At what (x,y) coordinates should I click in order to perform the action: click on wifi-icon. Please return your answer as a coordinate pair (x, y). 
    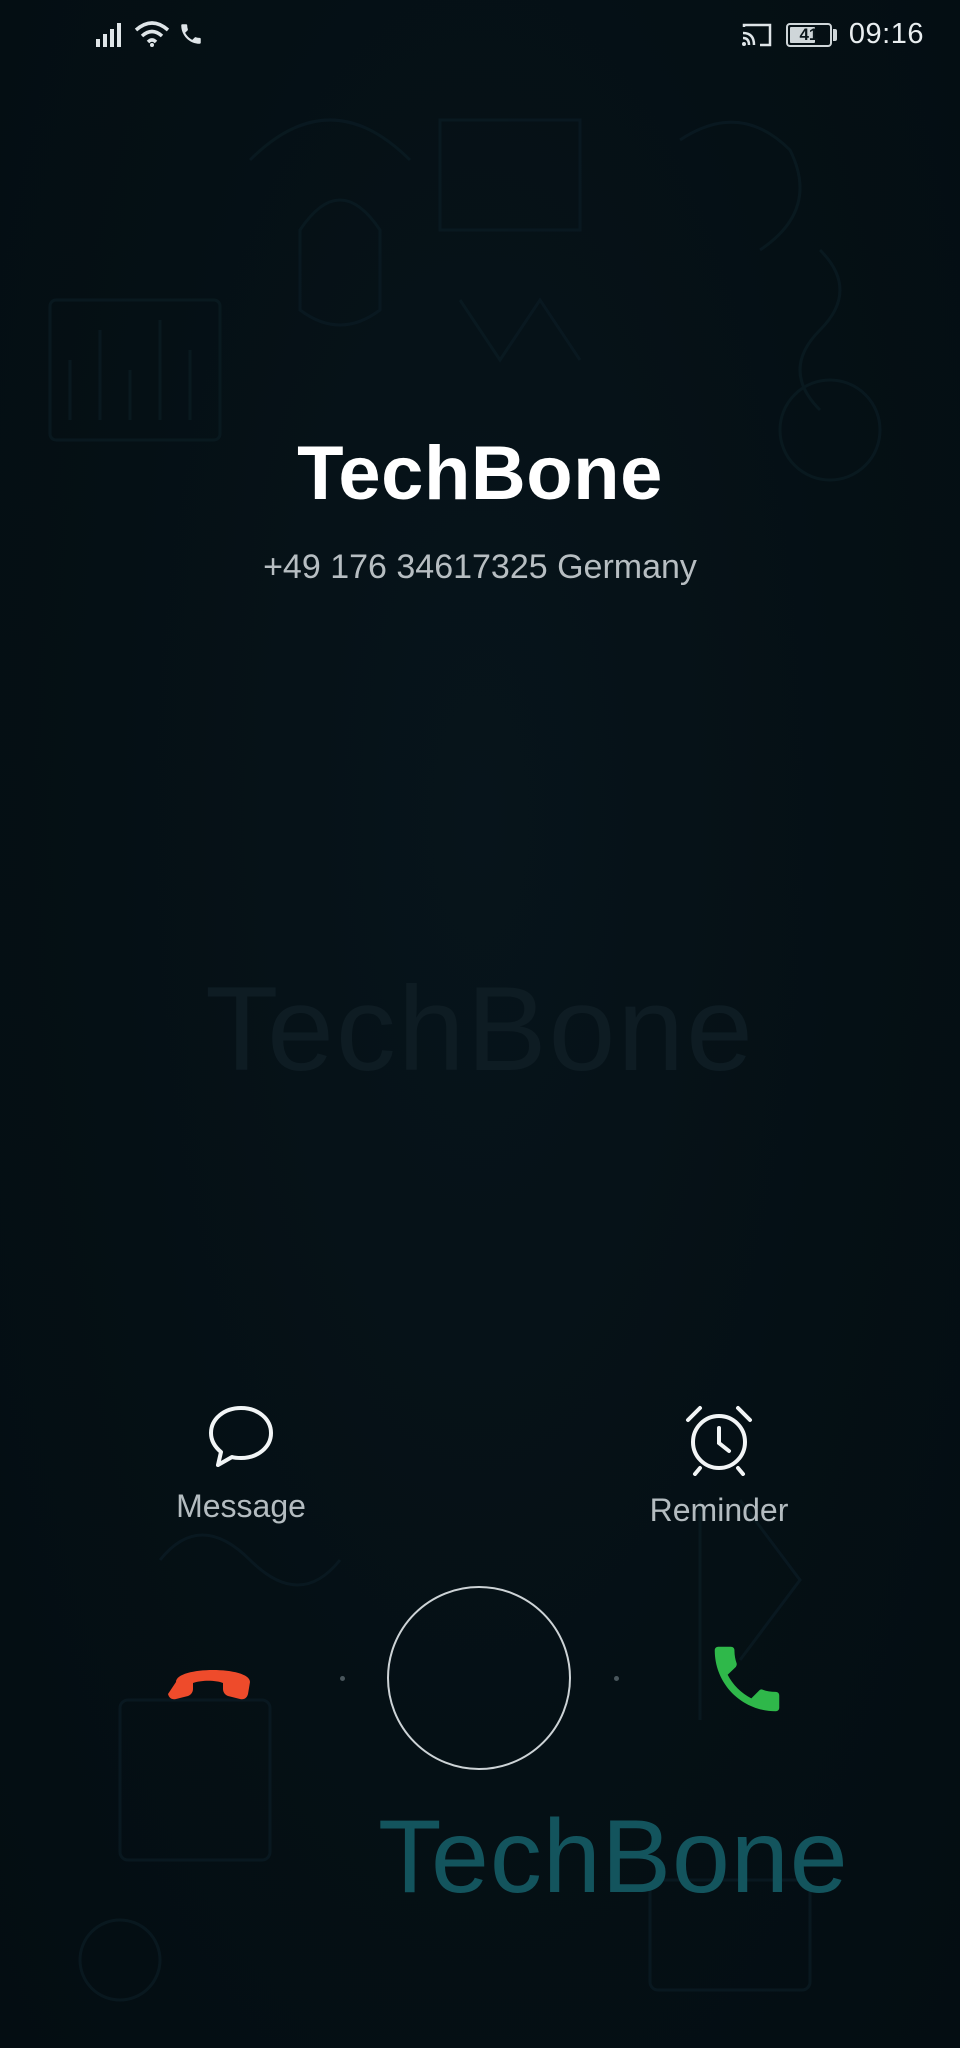
    Looking at the image, I should click on (152, 34).